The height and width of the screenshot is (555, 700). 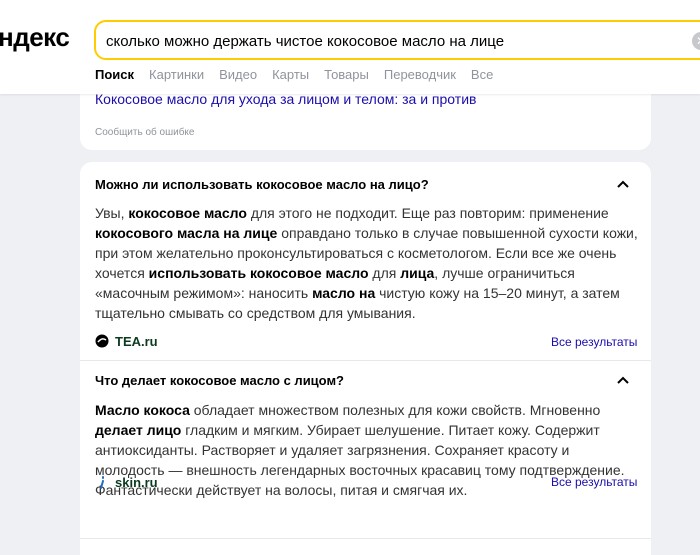 I want to click on answer-text: Увы,, so click(x=112, y=213).